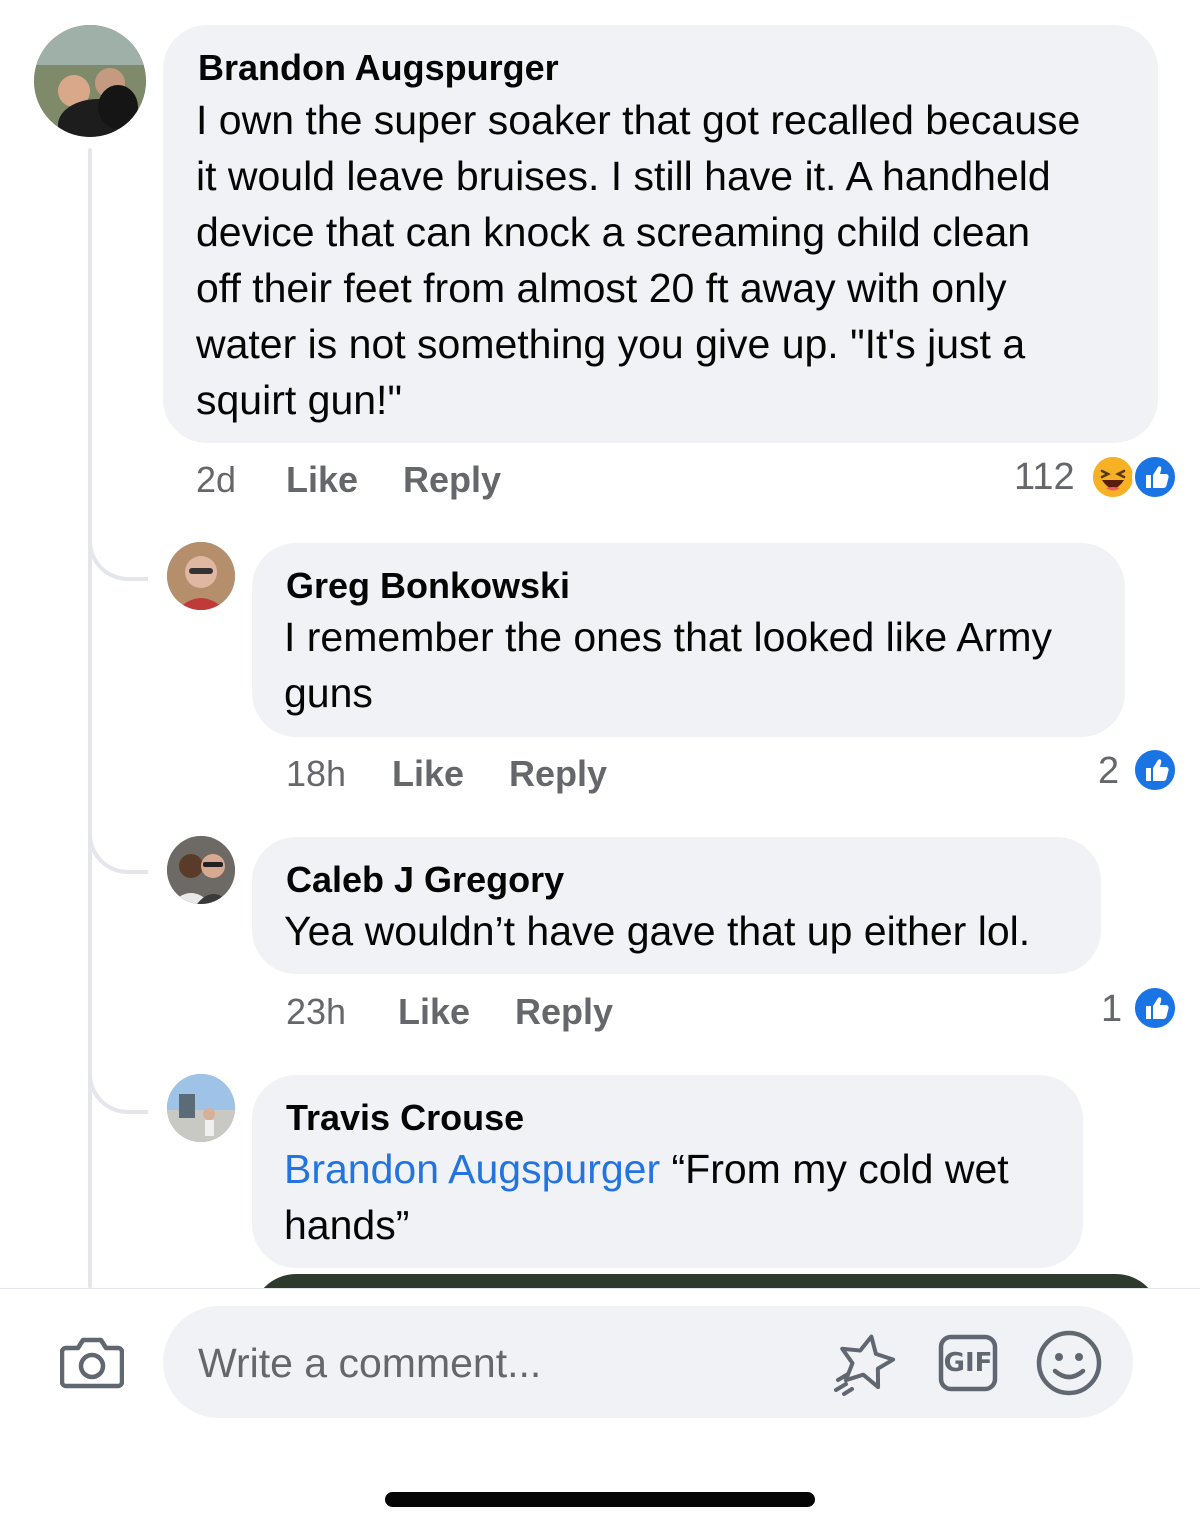  What do you see at coordinates (378, 68) in the screenshot?
I see `comment-author: Brandon Augspurger` at bounding box center [378, 68].